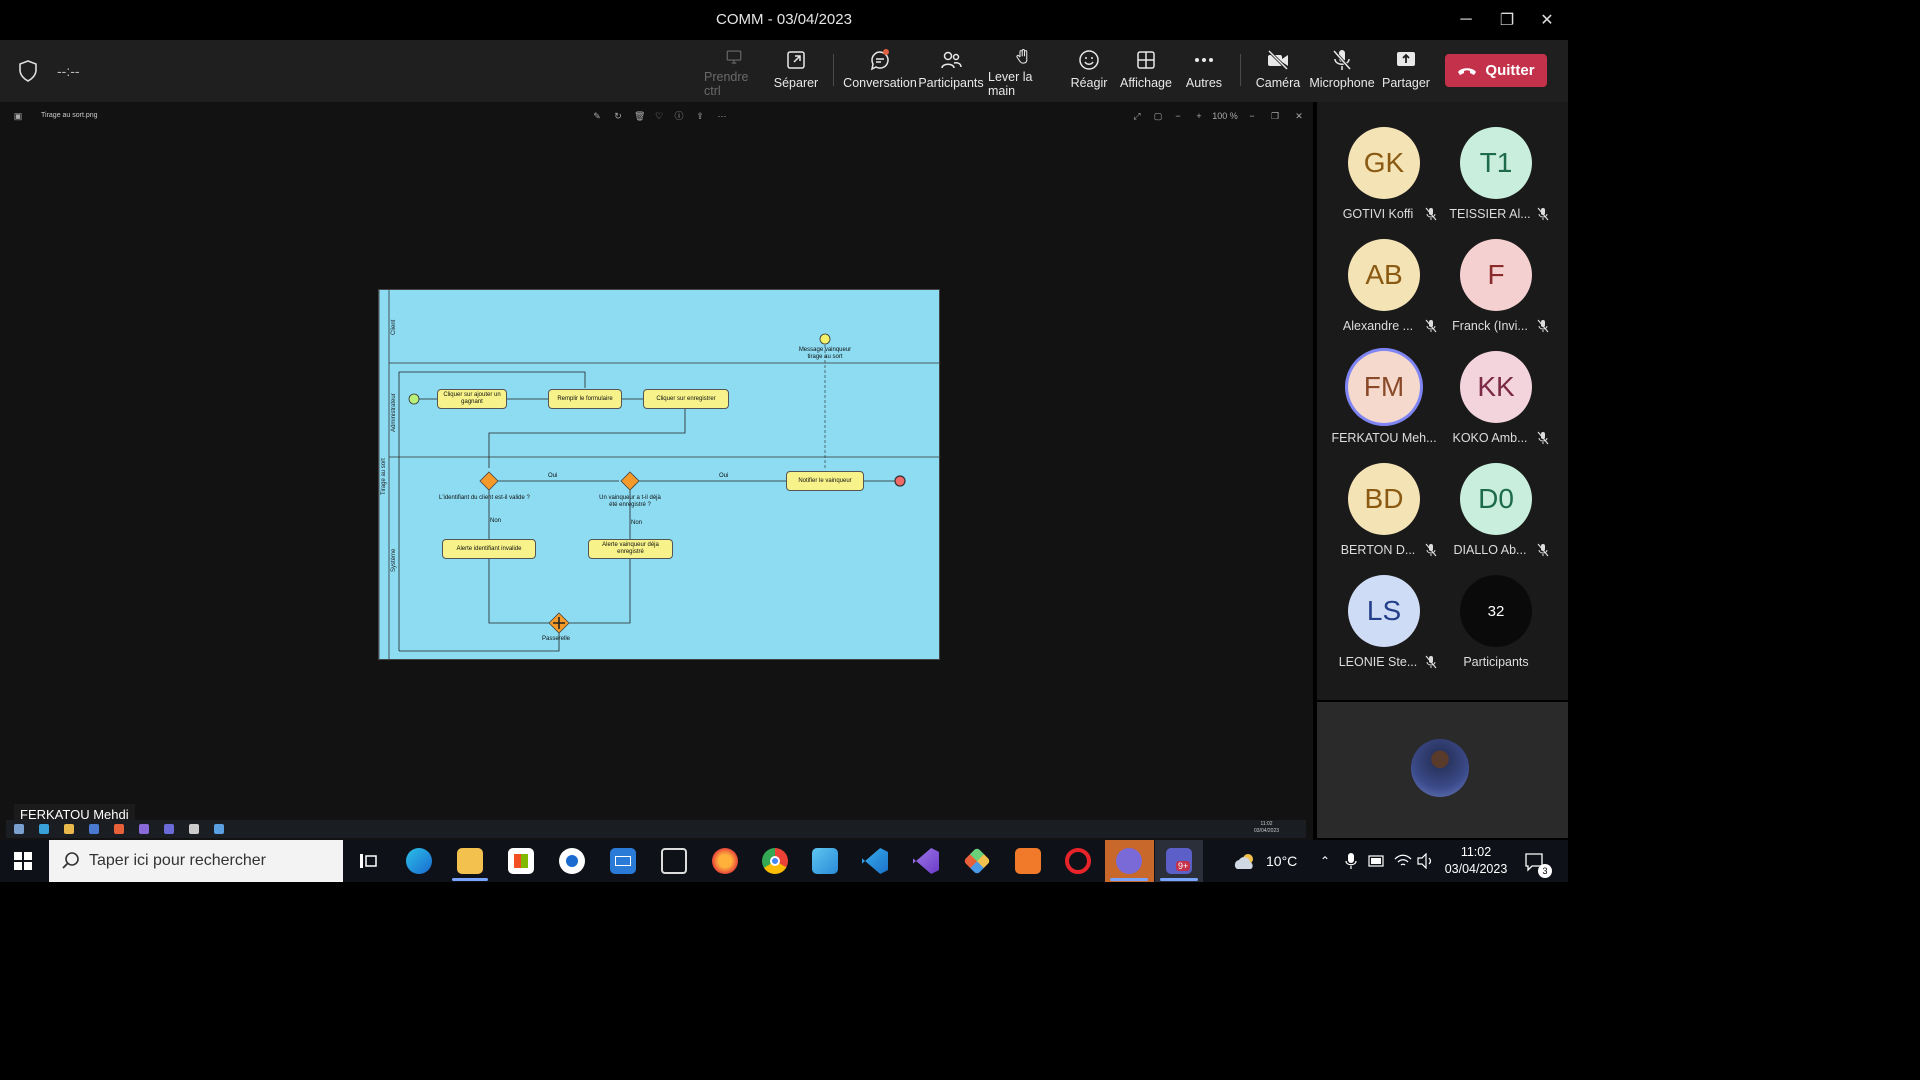  Describe the element at coordinates (977, 861) in the screenshot. I see `app-diamond-icon` at that location.